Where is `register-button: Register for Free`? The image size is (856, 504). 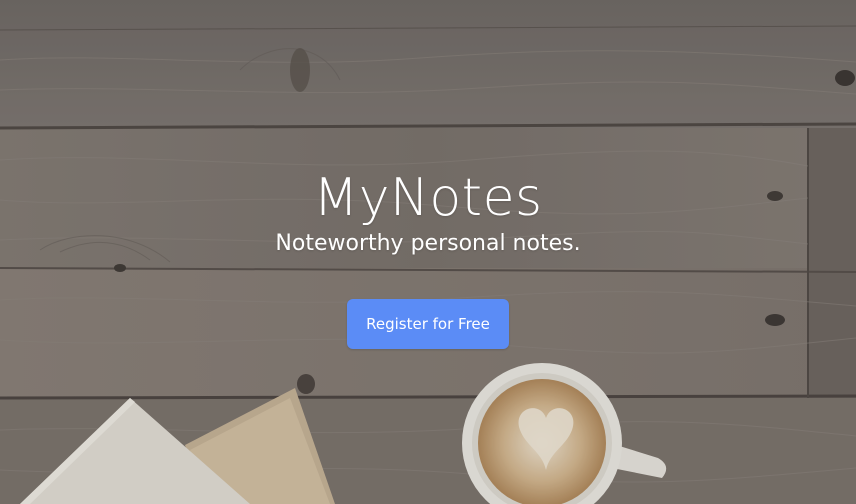
register-button: Register for Free is located at coordinates (428, 324).